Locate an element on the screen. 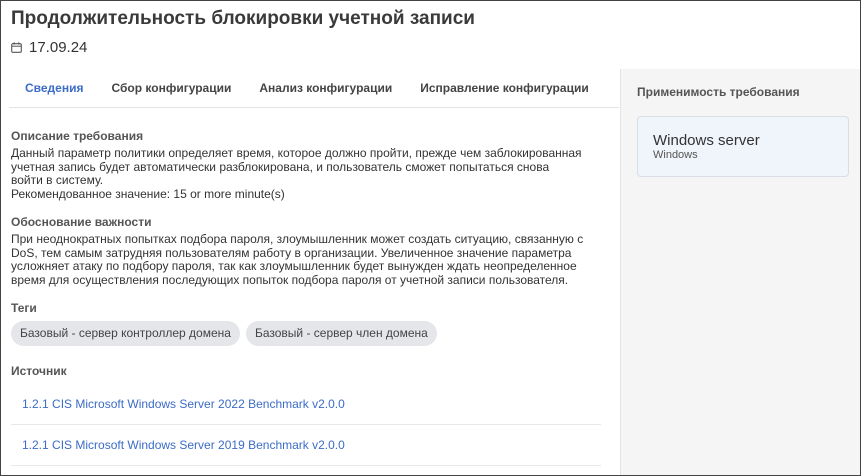  tab-config-analysis: Анализ конфигурации is located at coordinates (325, 88).